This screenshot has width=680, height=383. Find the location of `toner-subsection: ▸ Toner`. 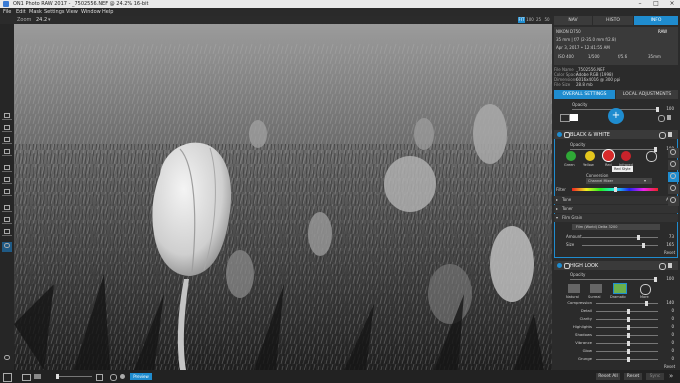

toner-subsection: ▸ Toner is located at coordinates (616, 209).